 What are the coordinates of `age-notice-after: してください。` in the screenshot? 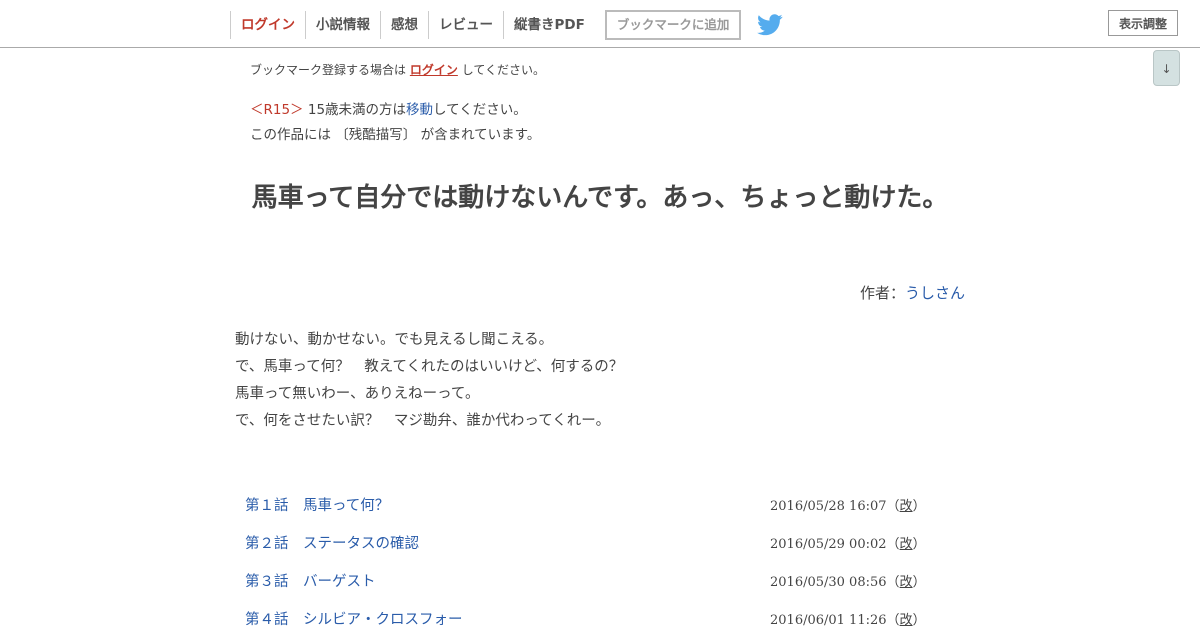 It's located at (480, 110).